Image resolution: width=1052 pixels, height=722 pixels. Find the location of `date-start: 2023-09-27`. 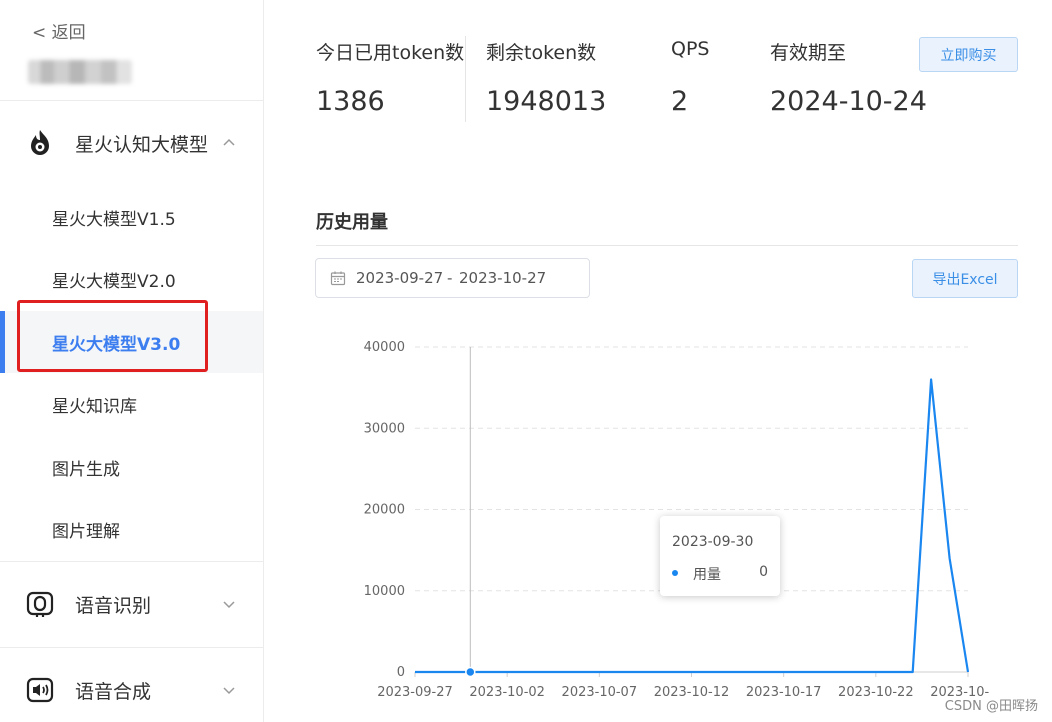

date-start: 2023-09-27 is located at coordinates (399, 278).